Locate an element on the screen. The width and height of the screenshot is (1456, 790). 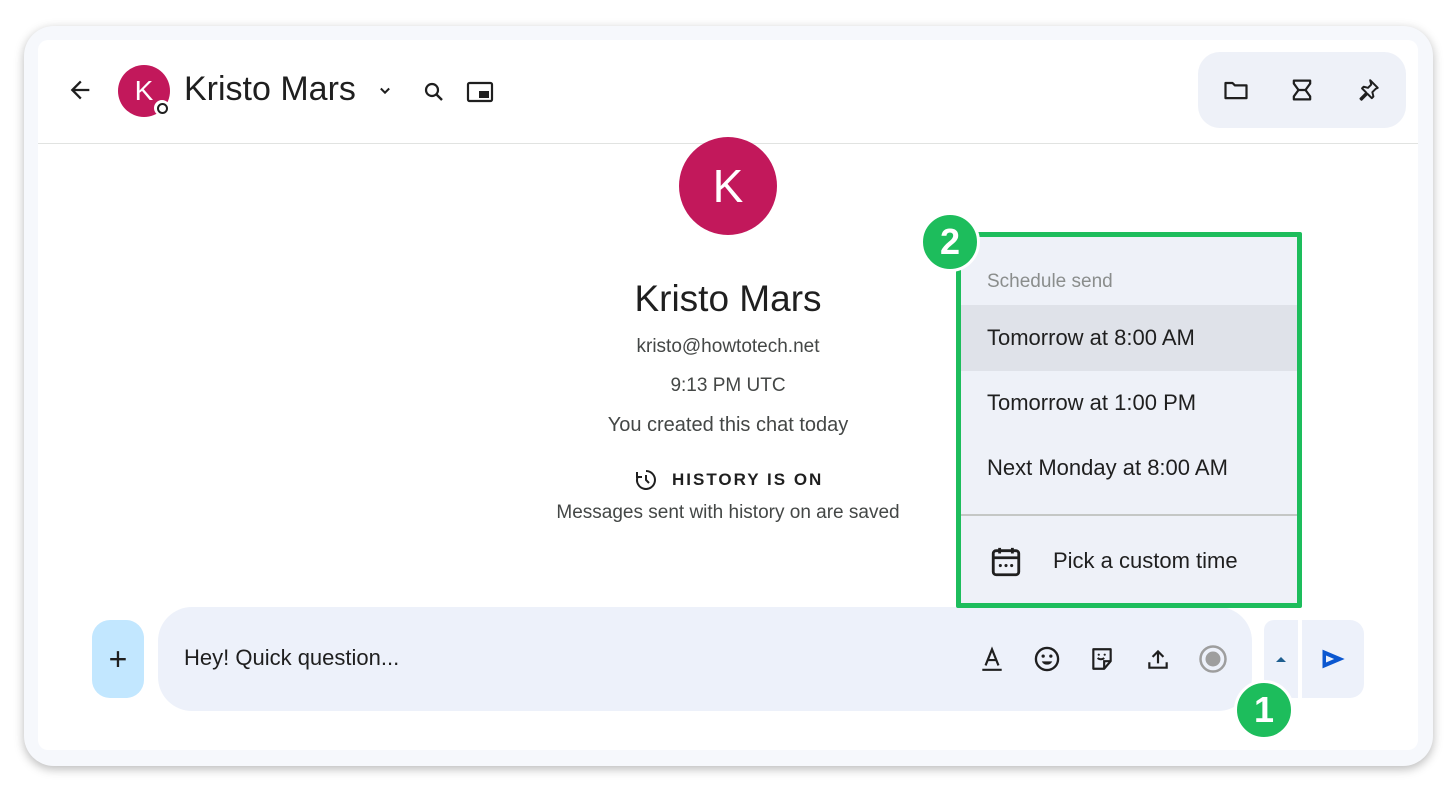
upload-icon is located at coordinates (1158, 659).